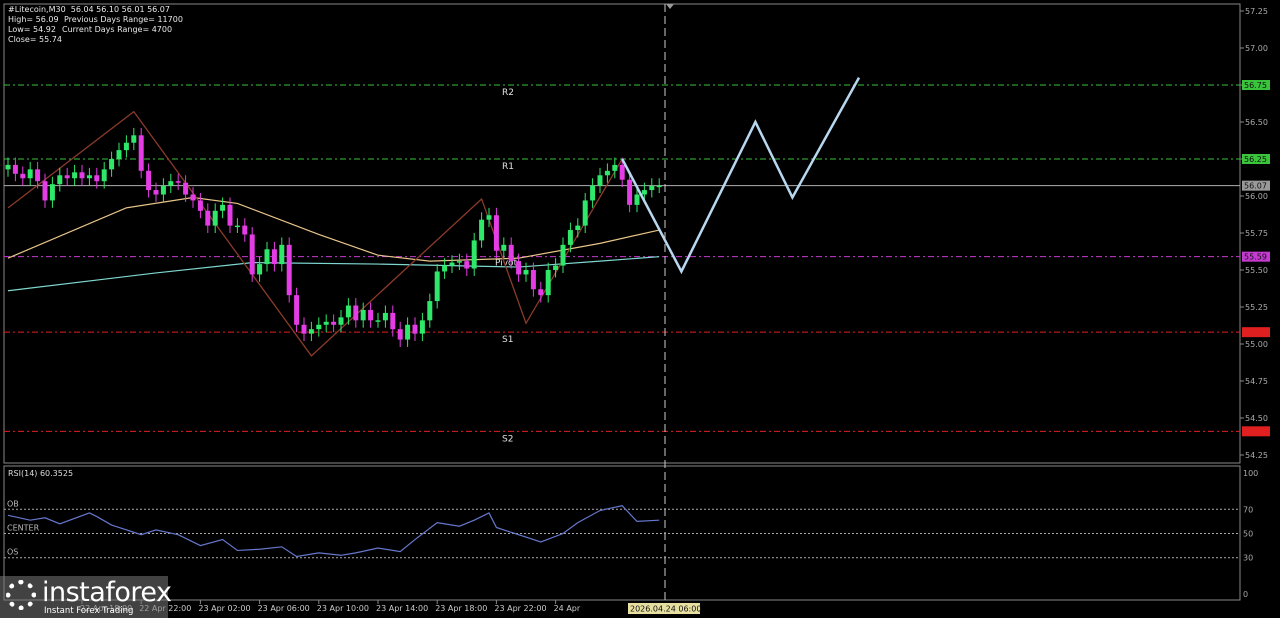 The width and height of the screenshot is (1280, 618). I want to click on price-tick-label: 55.25, so click(1256, 307).